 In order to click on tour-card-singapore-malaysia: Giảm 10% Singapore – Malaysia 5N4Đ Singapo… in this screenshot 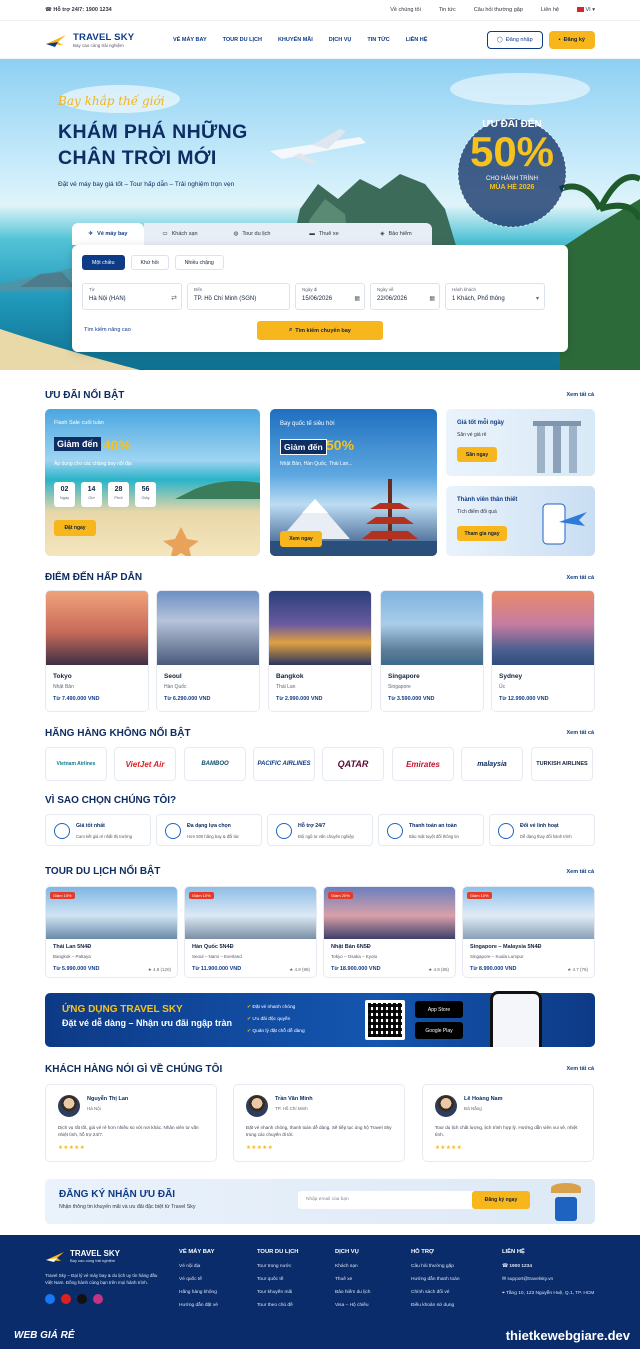, I will do `click(528, 932)`.